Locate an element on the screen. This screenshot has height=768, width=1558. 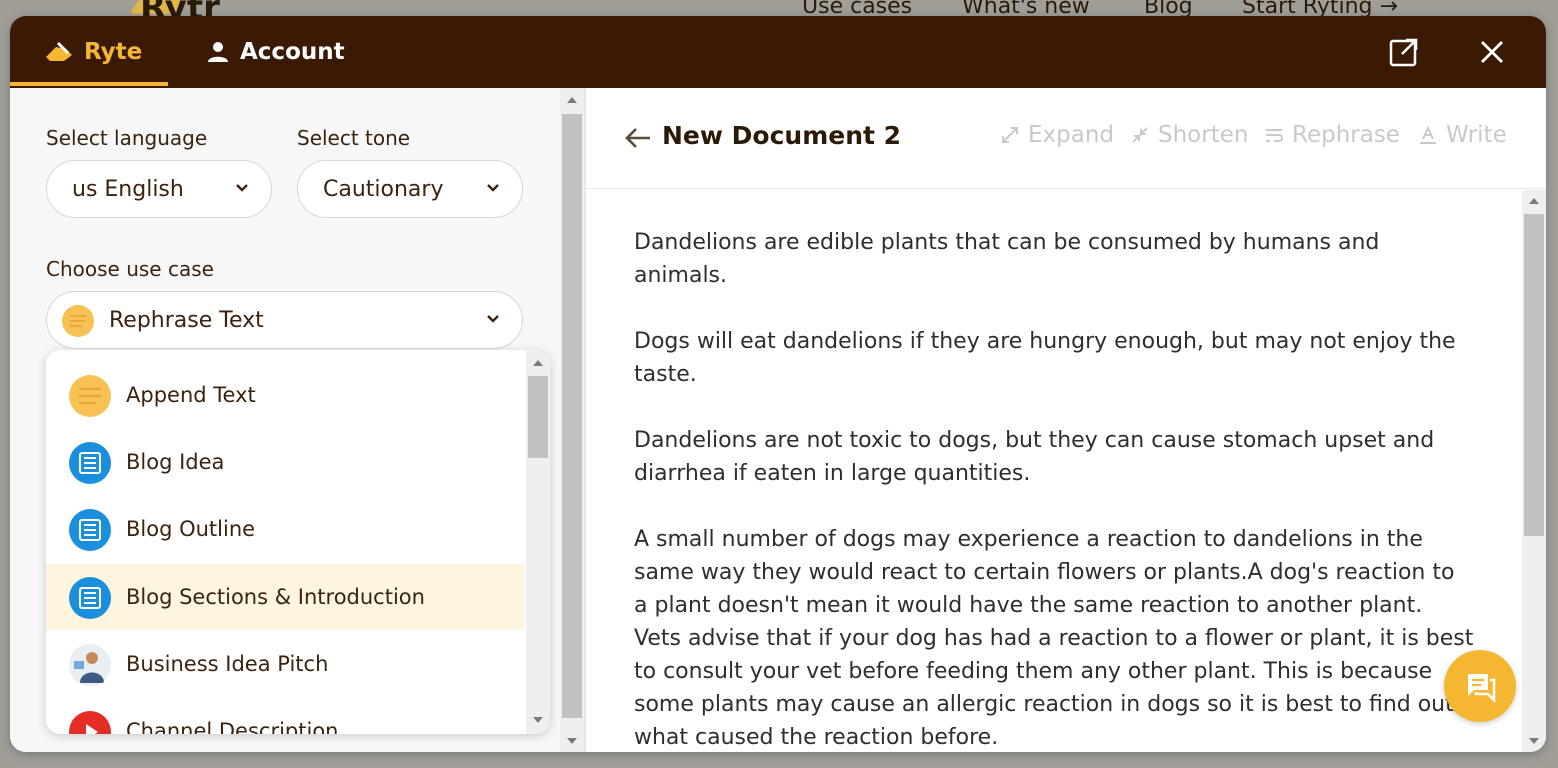
dropdown-scrollbar-thumb is located at coordinates (538, 417).